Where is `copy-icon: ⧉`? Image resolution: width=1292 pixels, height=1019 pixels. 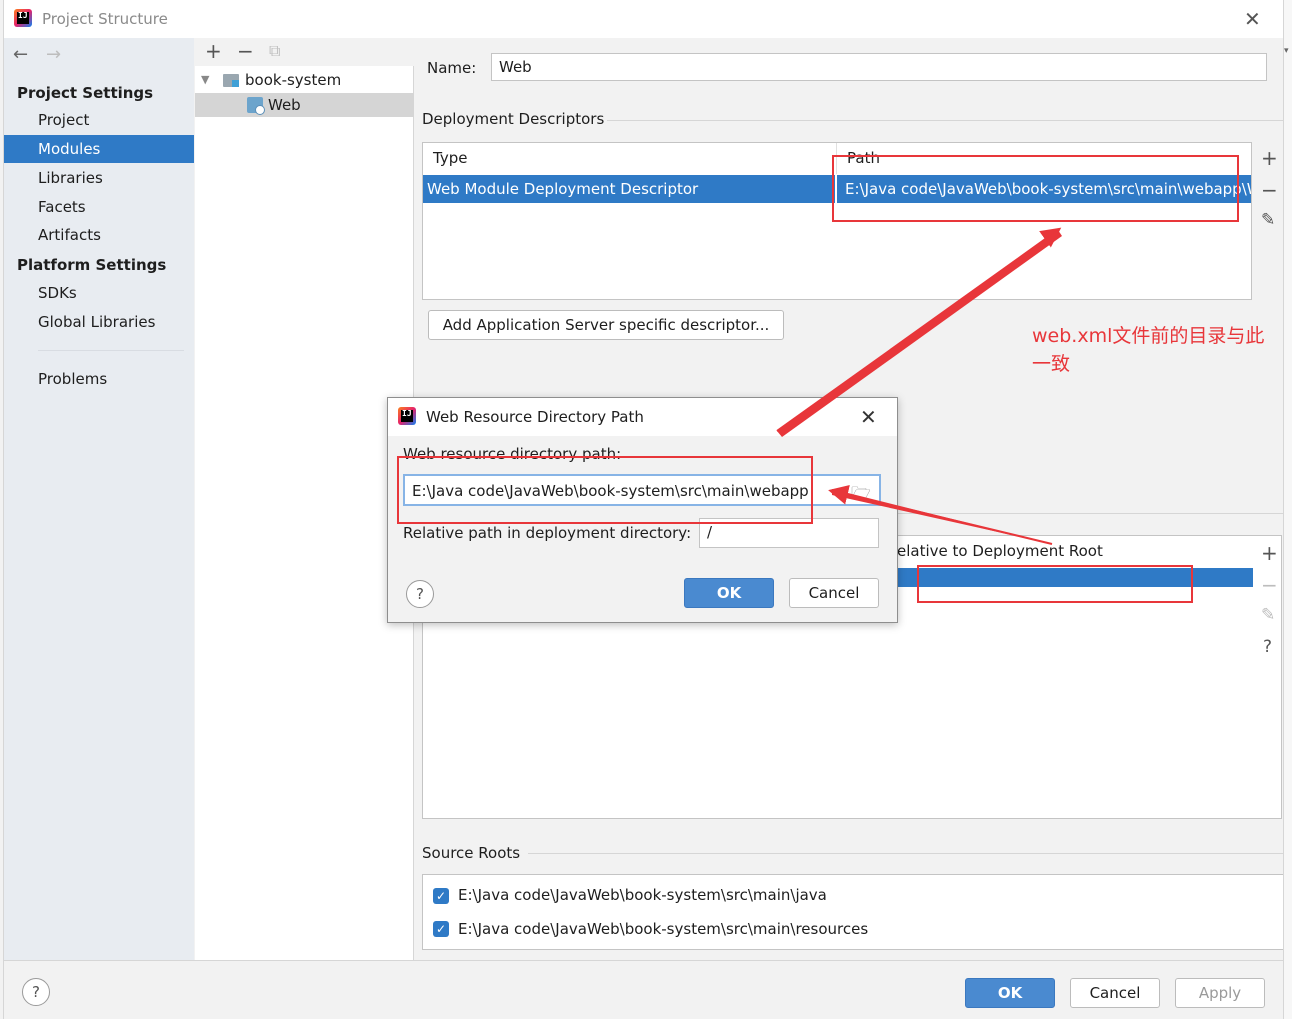
copy-icon: ⧉ is located at coordinates (274, 51).